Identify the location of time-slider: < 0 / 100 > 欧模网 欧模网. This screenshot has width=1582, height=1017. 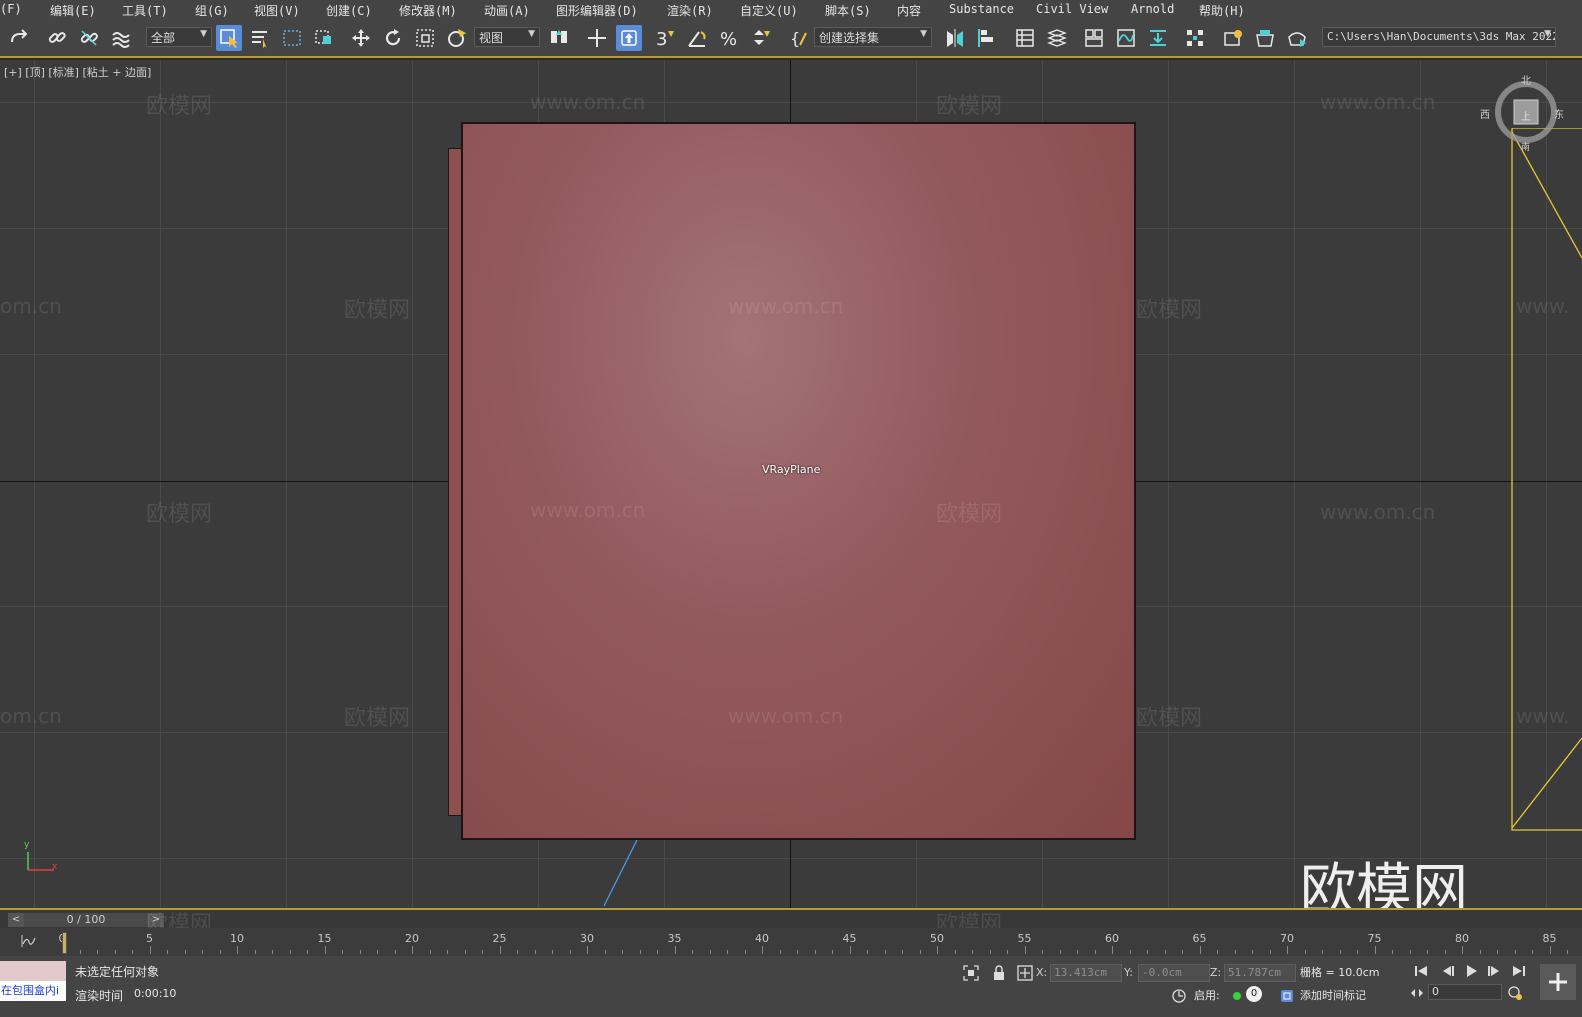
(791, 922).